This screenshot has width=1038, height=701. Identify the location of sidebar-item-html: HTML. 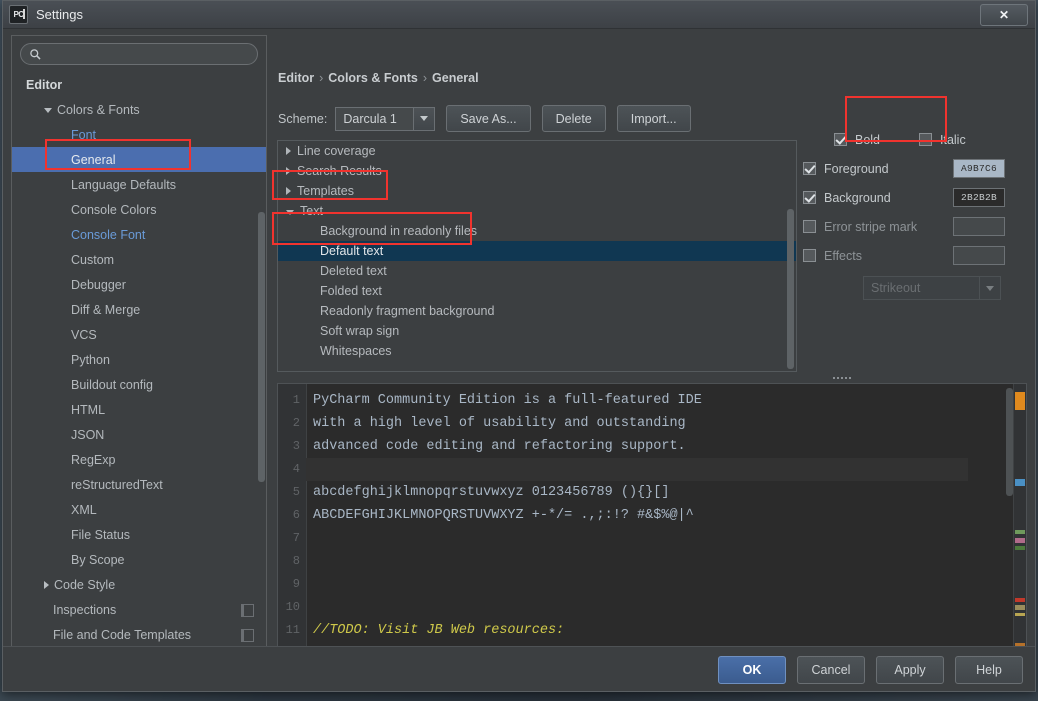
(139, 409).